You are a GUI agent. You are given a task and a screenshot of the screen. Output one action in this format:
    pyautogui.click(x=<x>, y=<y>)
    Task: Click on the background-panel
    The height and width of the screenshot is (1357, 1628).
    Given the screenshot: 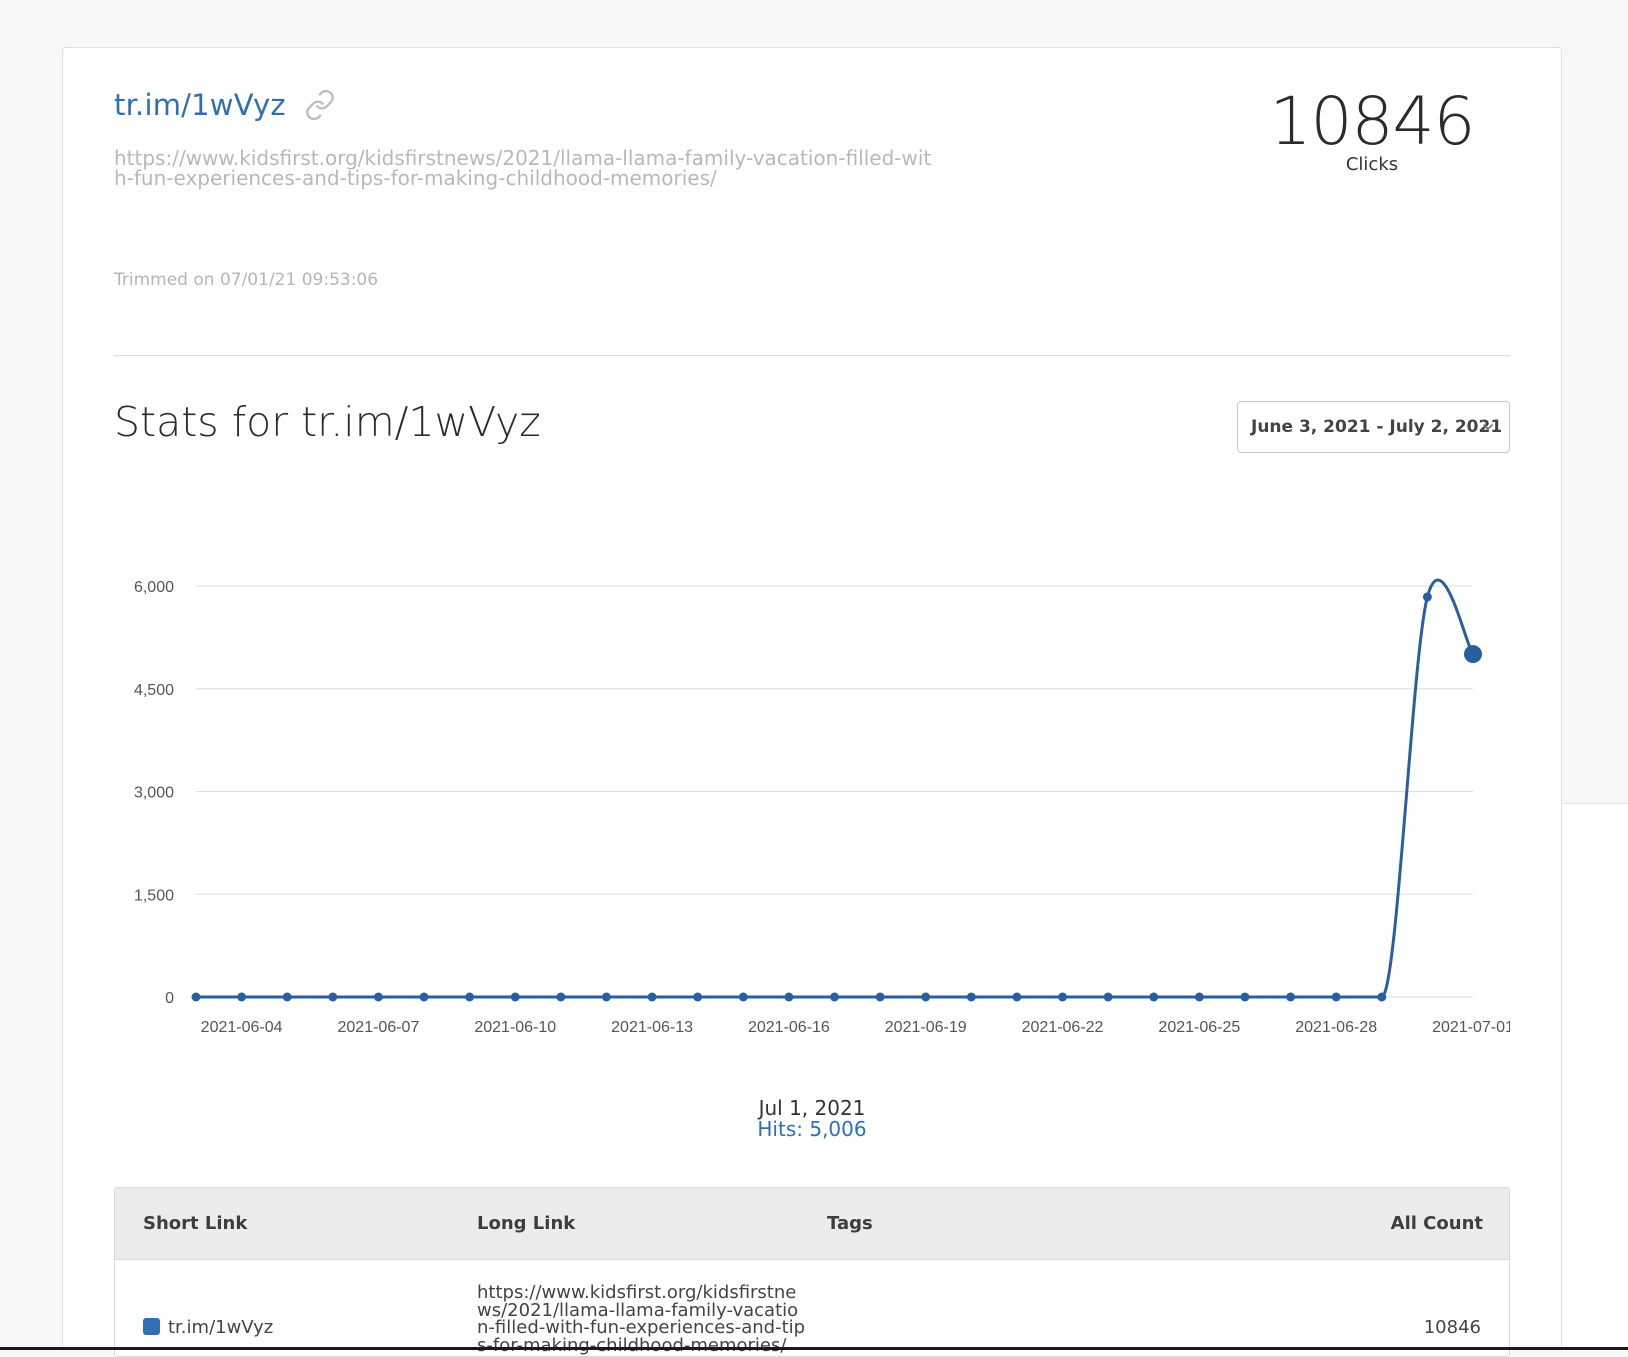 What is the action you would take?
    pyautogui.click(x=1595, y=1077)
    